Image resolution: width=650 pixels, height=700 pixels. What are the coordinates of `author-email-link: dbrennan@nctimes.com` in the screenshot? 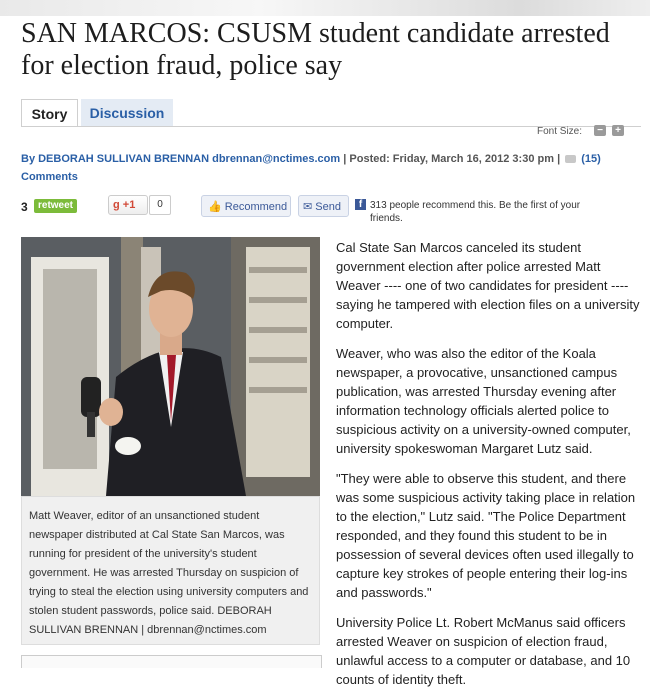 It's located at (276, 159).